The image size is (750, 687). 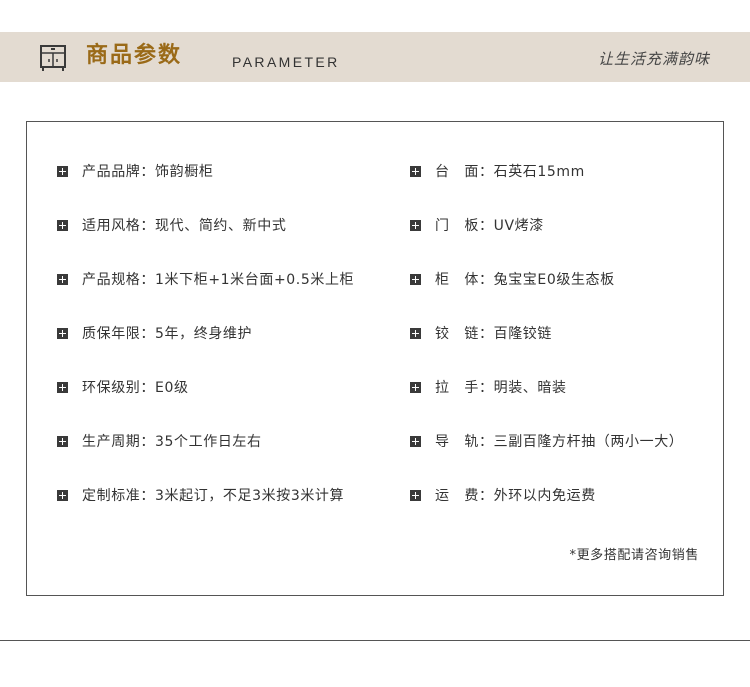 I want to click on spec-label-char: 运, so click(x=442, y=496).